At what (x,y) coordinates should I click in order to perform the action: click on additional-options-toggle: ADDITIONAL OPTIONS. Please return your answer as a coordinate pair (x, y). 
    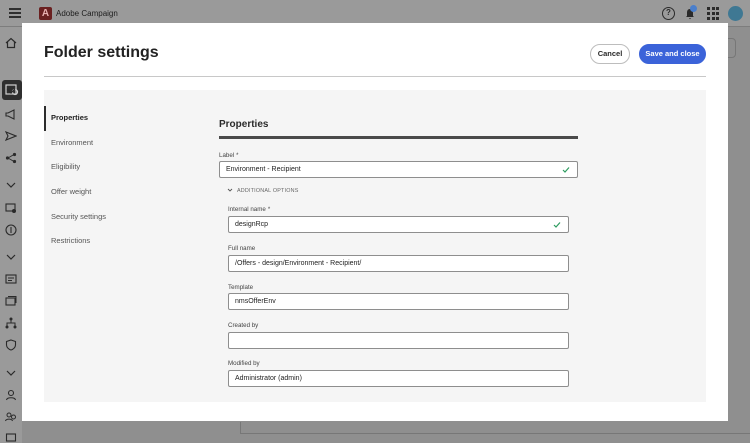
    Looking at the image, I should click on (263, 190).